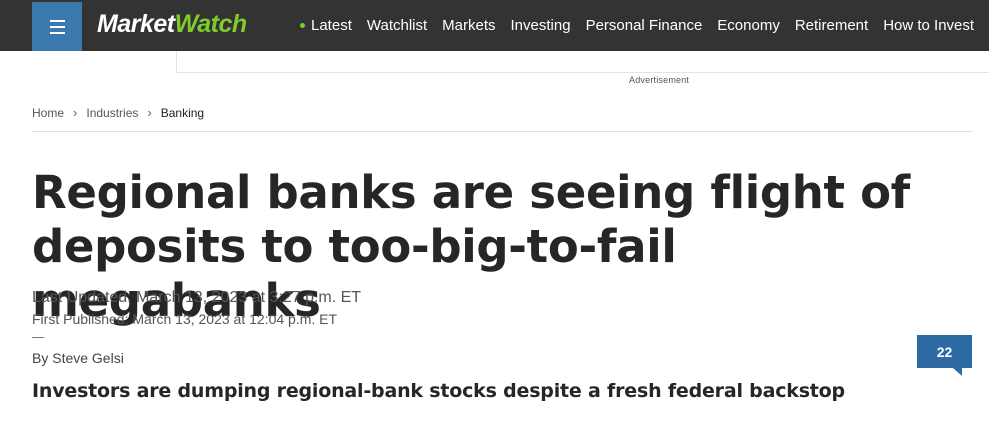  Describe the element at coordinates (38, 337) in the screenshot. I see `byline-divider` at that location.